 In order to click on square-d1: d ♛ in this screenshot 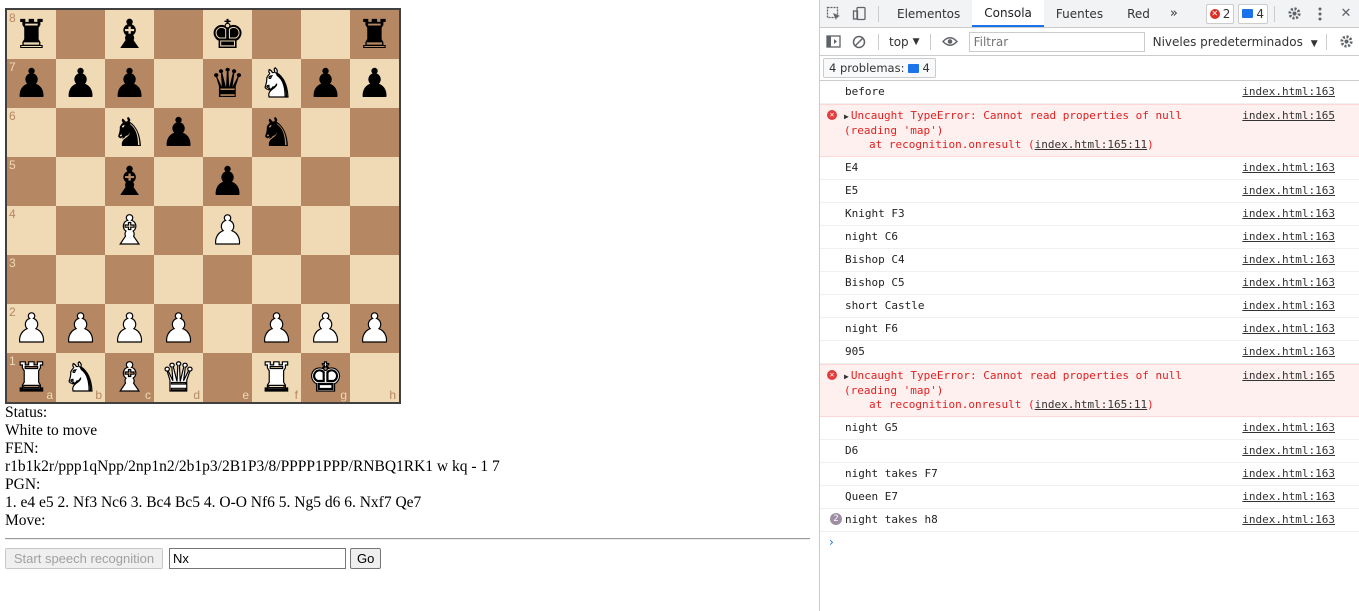, I will do `click(178, 377)`.